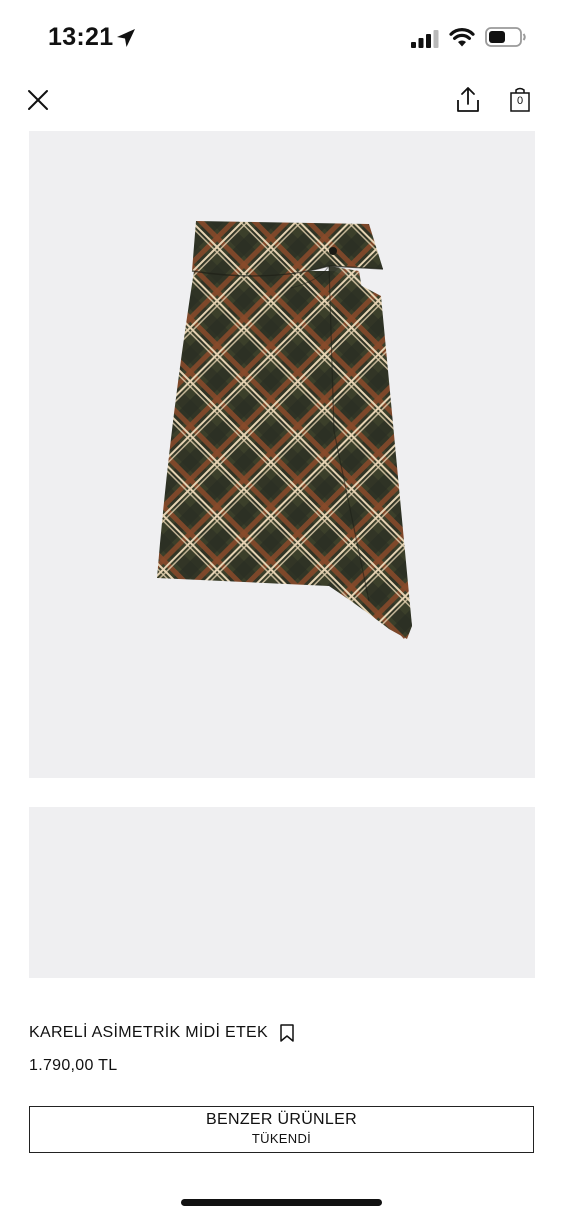  I want to click on home-indicator, so click(281, 1202).